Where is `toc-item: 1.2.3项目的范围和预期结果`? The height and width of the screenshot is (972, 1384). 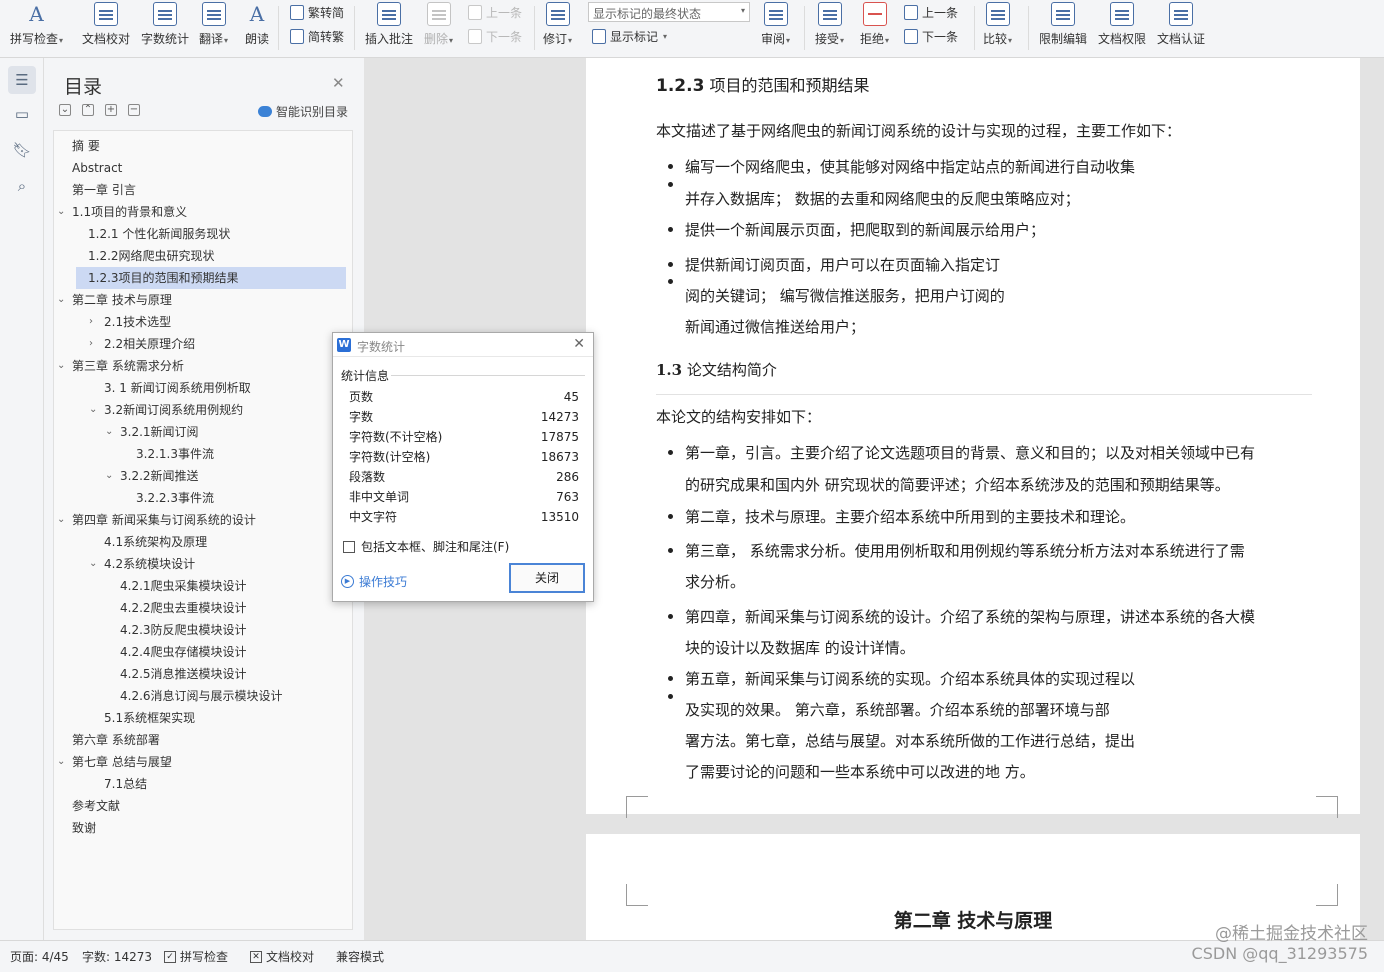 toc-item: 1.2.3项目的范围和预期结果 is located at coordinates (211, 278).